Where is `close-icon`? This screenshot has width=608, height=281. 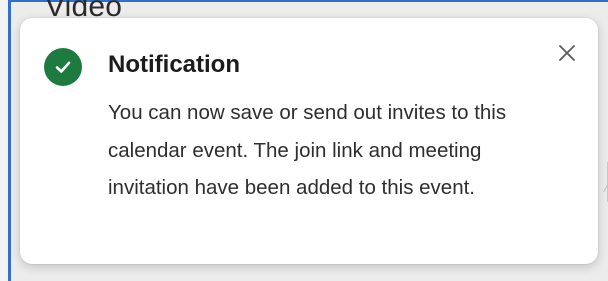
close-icon is located at coordinates (567, 53).